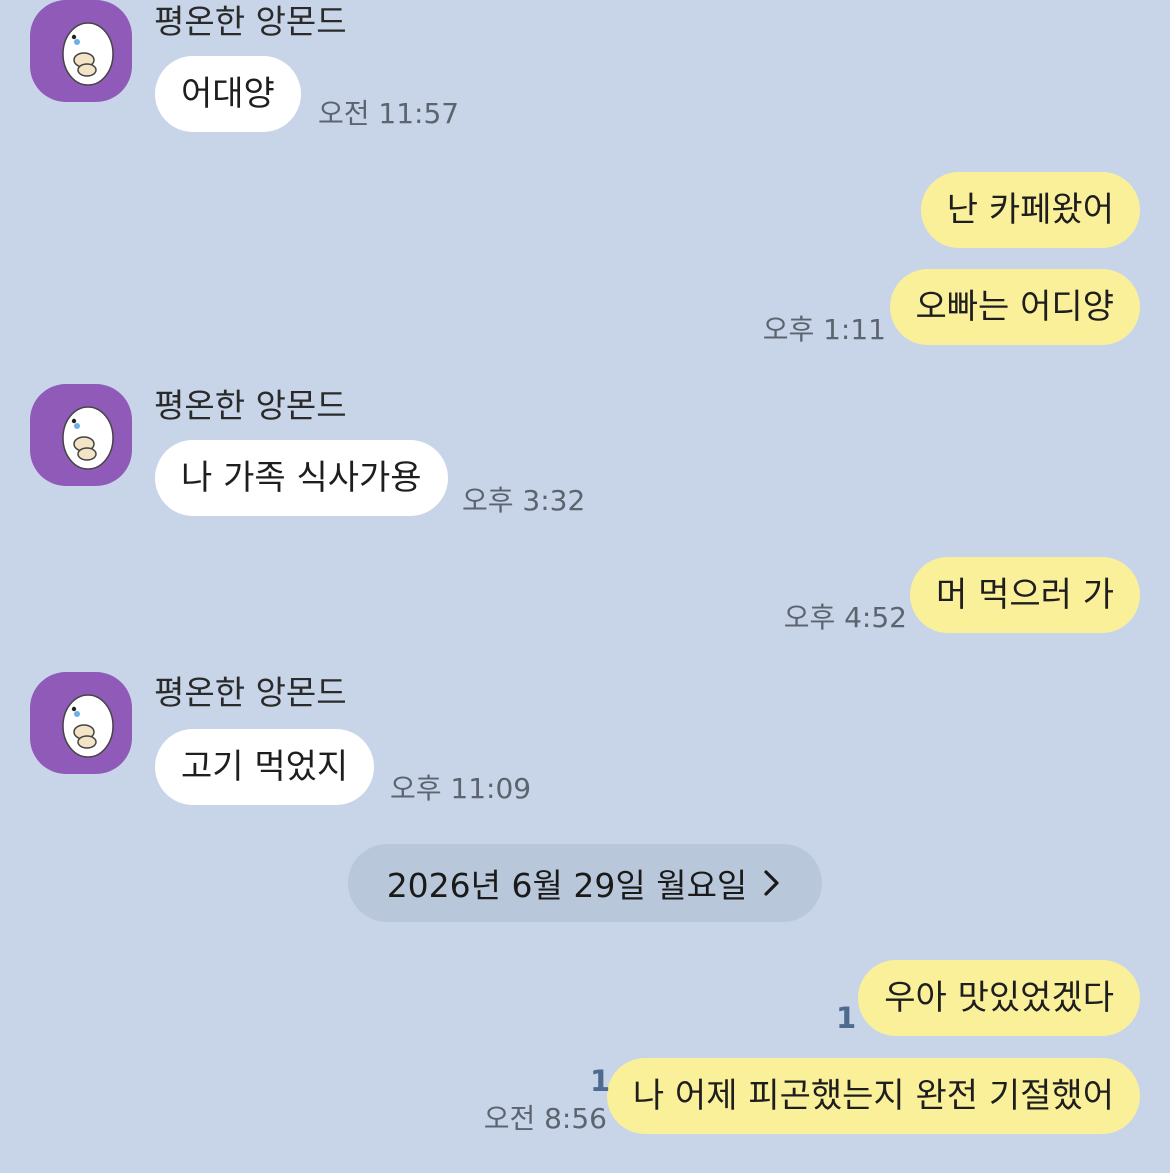 This screenshot has width=1170, height=1173. Describe the element at coordinates (567, 885) in the screenshot. I see `date-divider-label: 2026년 6월 29일 월요일` at that location.